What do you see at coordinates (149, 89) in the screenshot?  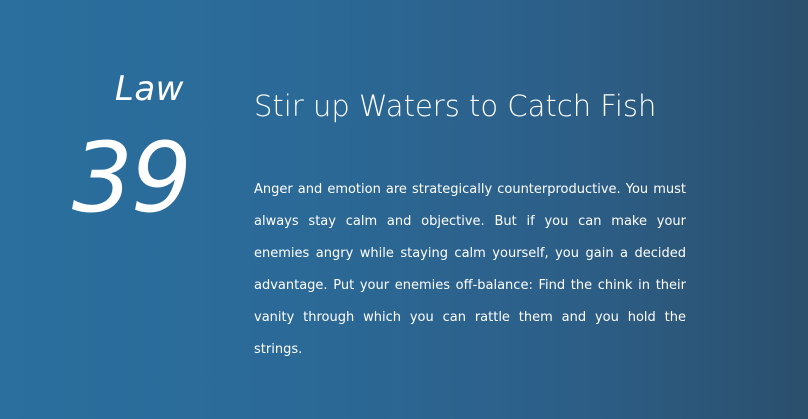 I see `law-label: Law` at bounding box center [149, 89].